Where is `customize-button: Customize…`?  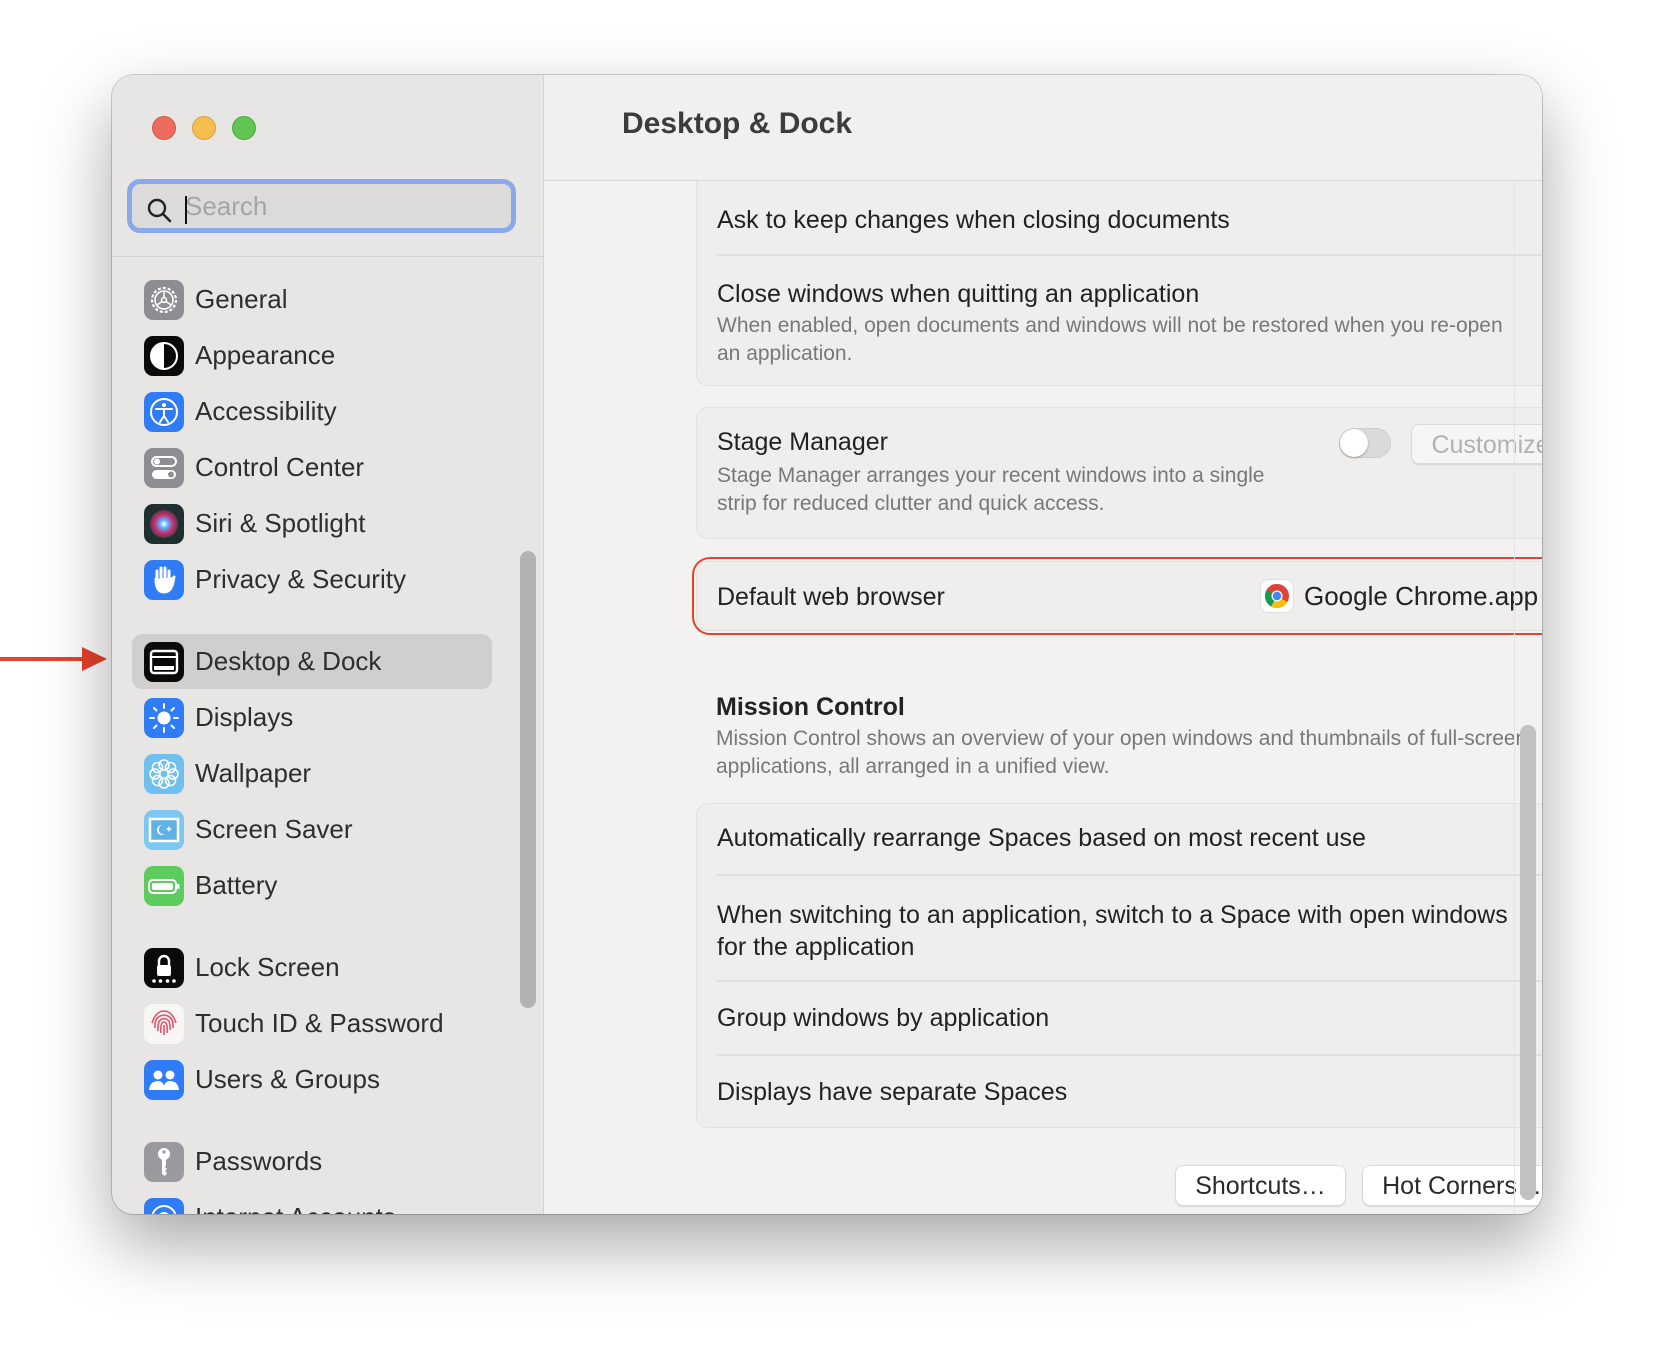
customize-button: Customize… is located at coordinates (1476, 444).